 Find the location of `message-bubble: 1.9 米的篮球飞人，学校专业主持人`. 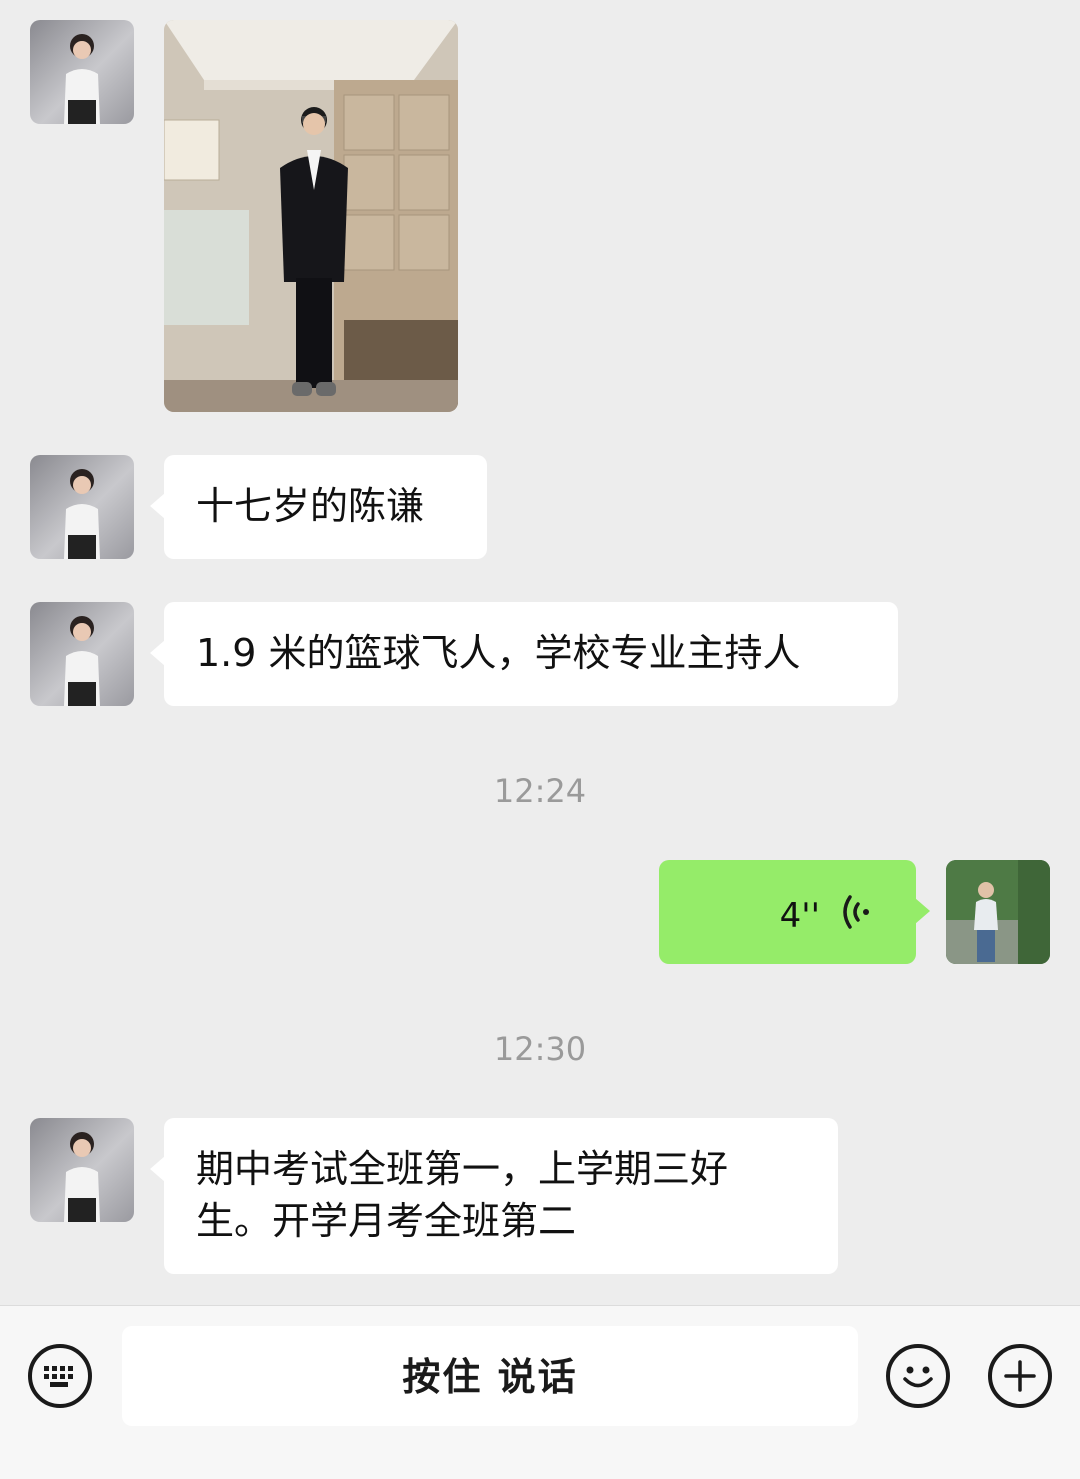

message-bubble: 1.9 米的篮球飞人，学校专业主持人 is located at coordinates (524, 654).